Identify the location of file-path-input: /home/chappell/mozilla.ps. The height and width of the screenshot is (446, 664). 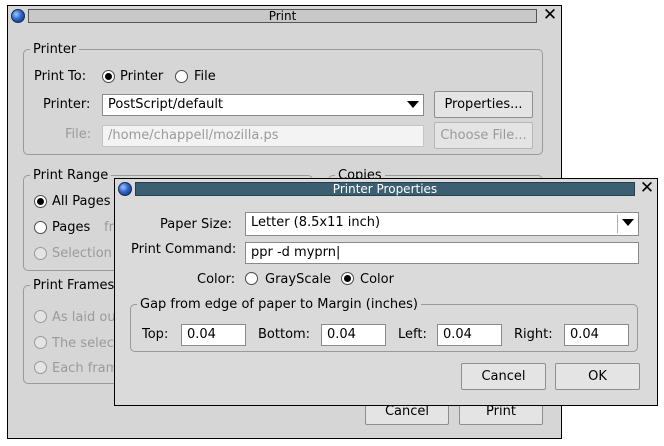
(263, 136).